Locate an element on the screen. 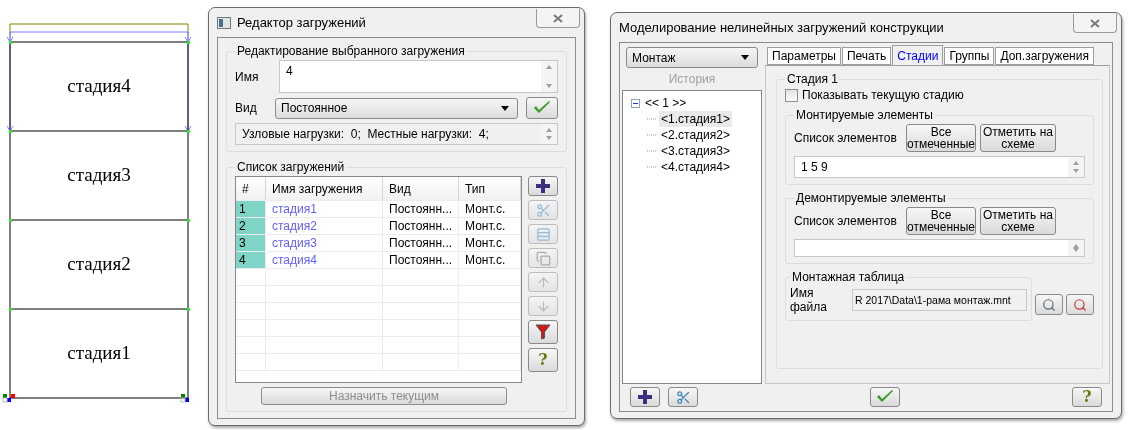 Image resolution: width=1135 pixels, height=430 pixels. tree-item: <4.стадия4> is located at coordinates (695, 167).